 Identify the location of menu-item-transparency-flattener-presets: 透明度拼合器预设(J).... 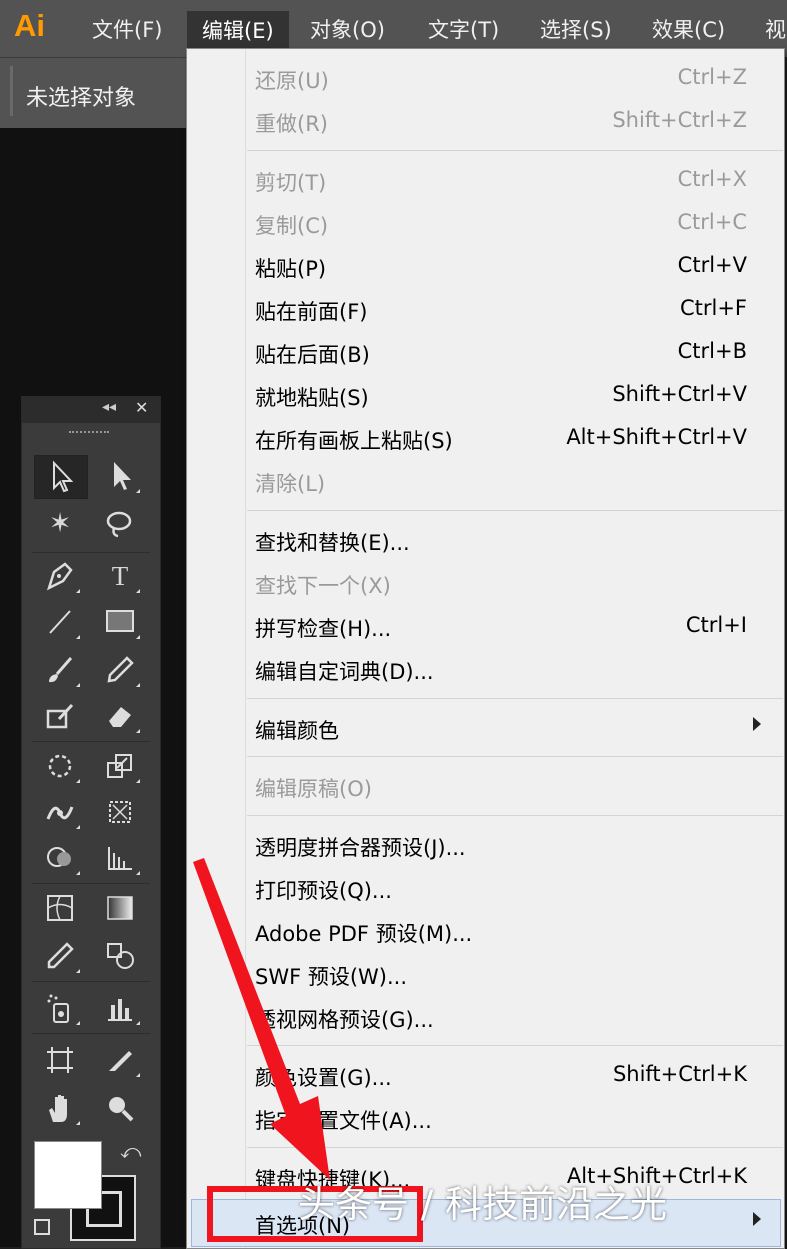
(501, 844).